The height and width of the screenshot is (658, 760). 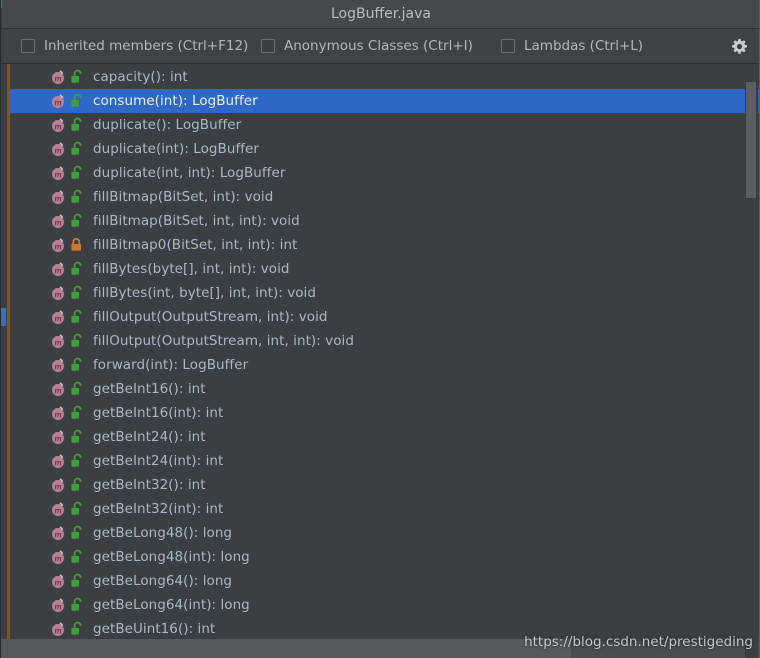 What do you see at coordinates (140, 77) in the screenshot?
I see `list-item-label: capacity(): int` at bounding box center [140, 77].